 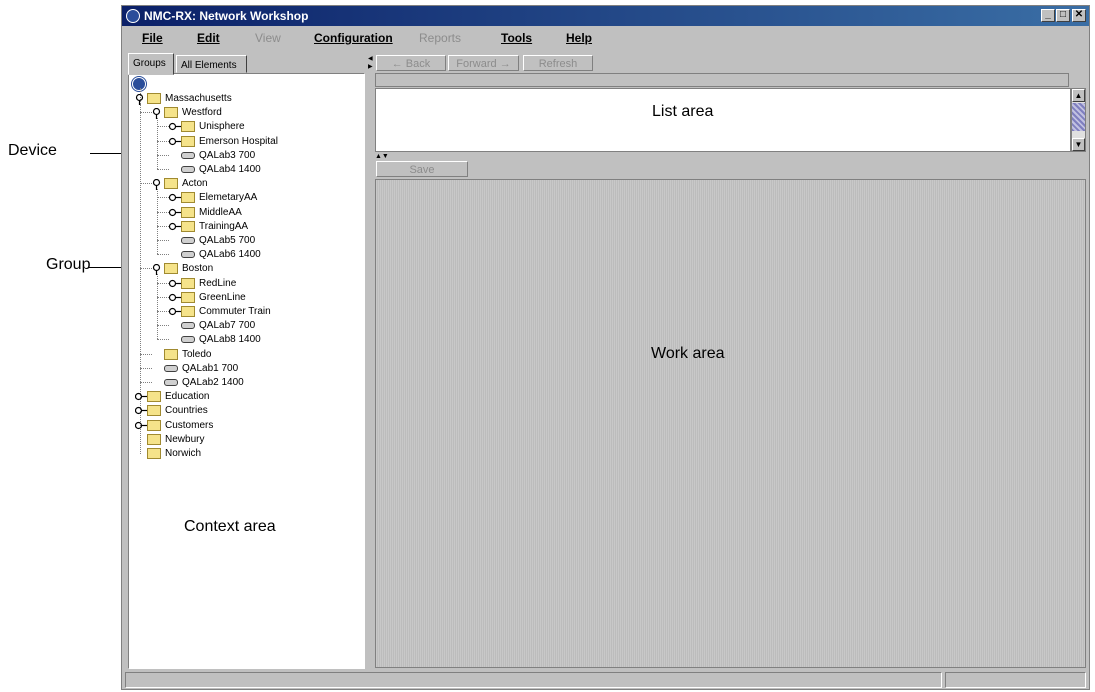 I want to click on refresh-button: Refresh, so click(x=558, y=63).